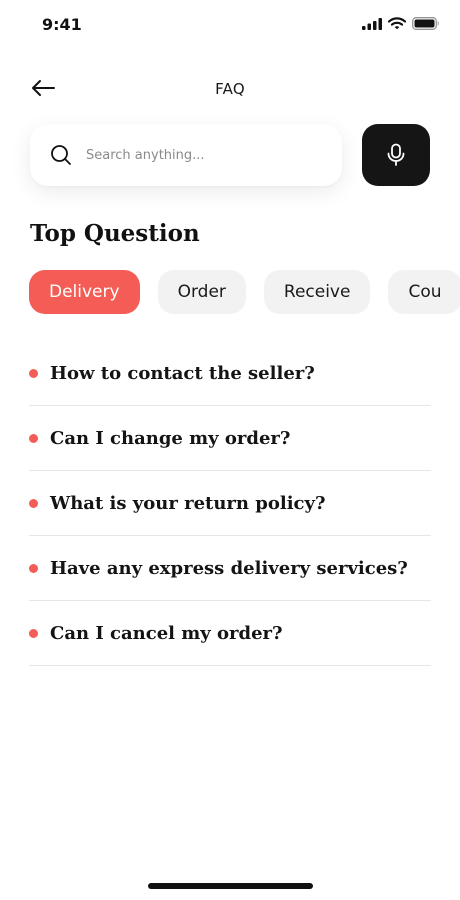 This screenshot has height=900, width=460. Describe the element at coordinates (84, 292) in the screenshot. I see `category-chip-delivery: Delivery` at that location.